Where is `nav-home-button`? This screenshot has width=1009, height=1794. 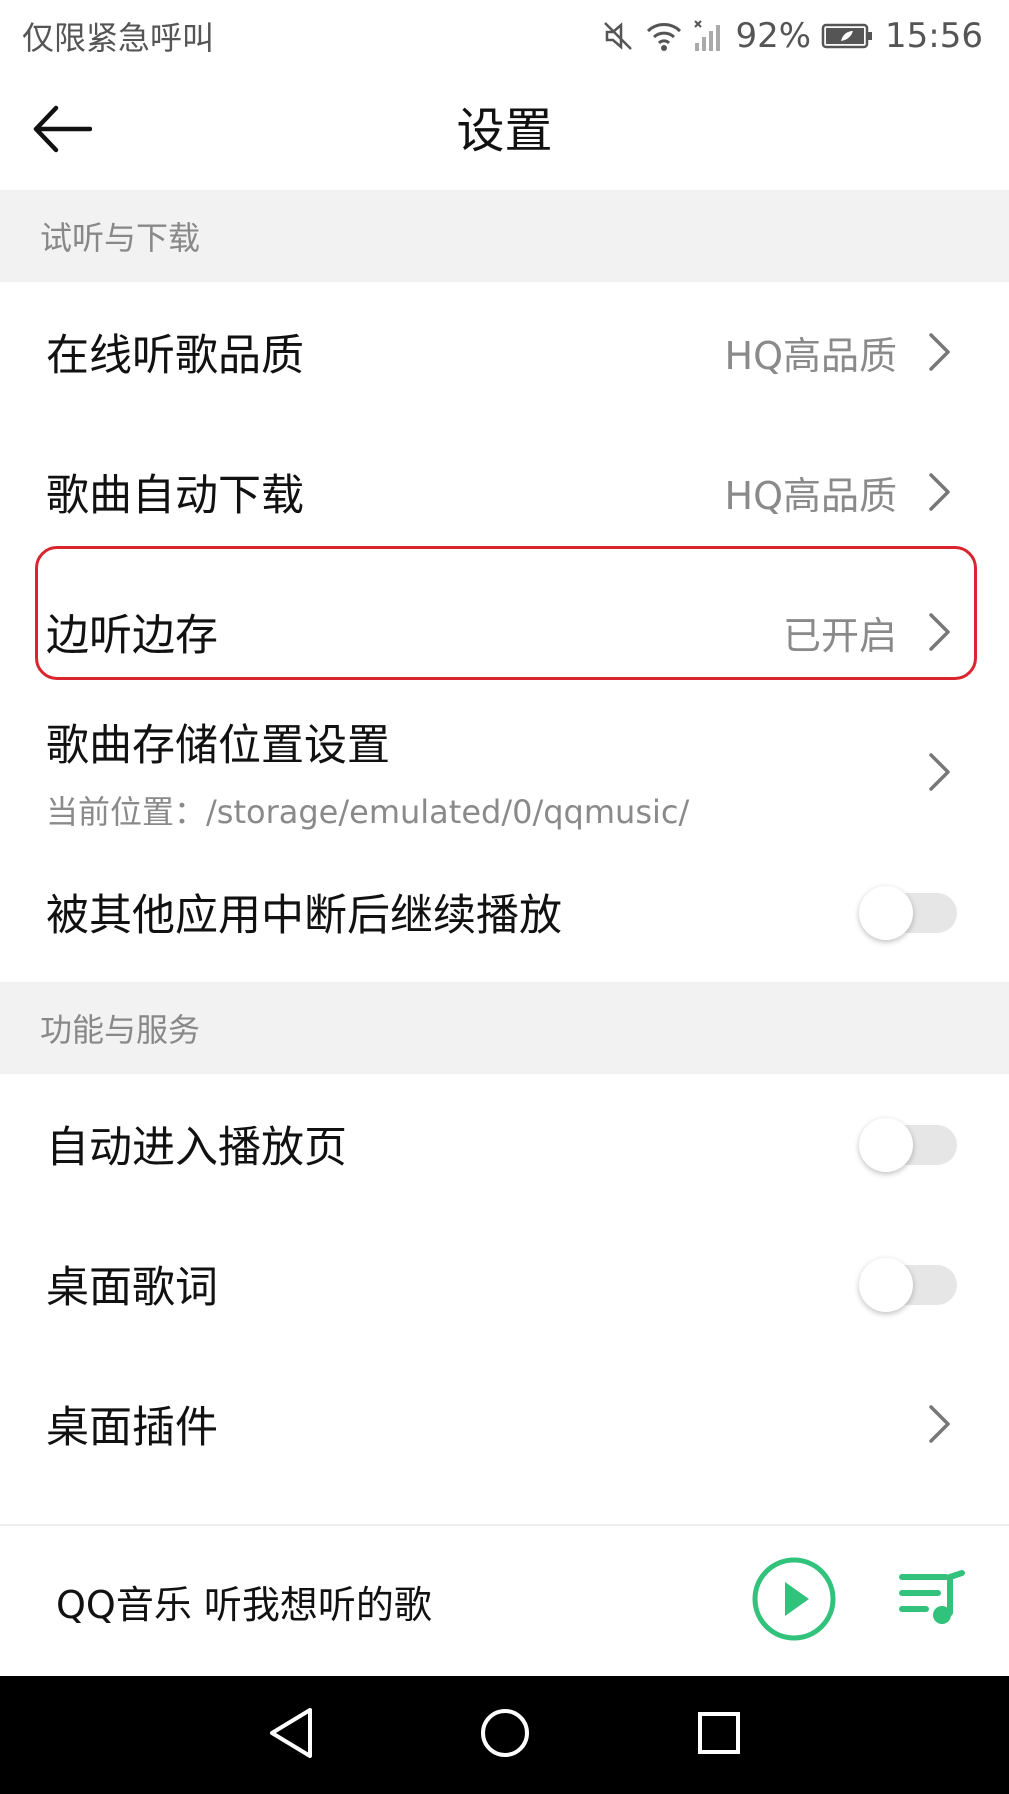 nav-home-button is located at coordinates (505, 1735).